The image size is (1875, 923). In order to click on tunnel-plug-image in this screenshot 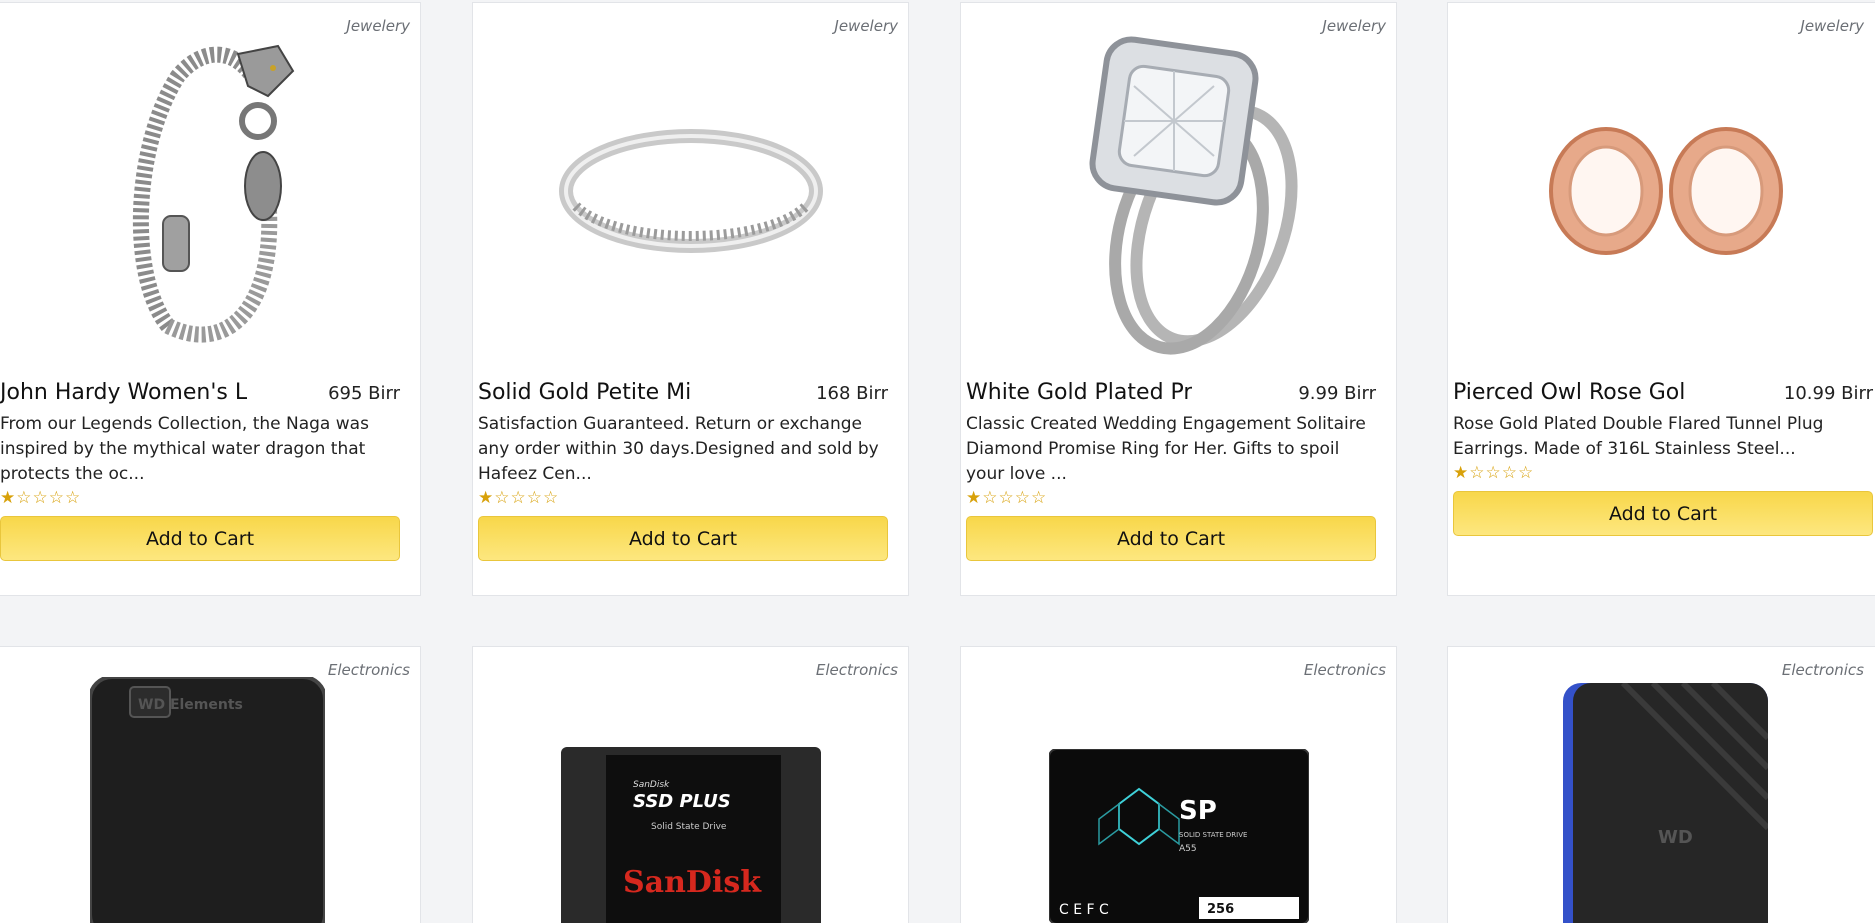, I will do `click(1661, 191)`.